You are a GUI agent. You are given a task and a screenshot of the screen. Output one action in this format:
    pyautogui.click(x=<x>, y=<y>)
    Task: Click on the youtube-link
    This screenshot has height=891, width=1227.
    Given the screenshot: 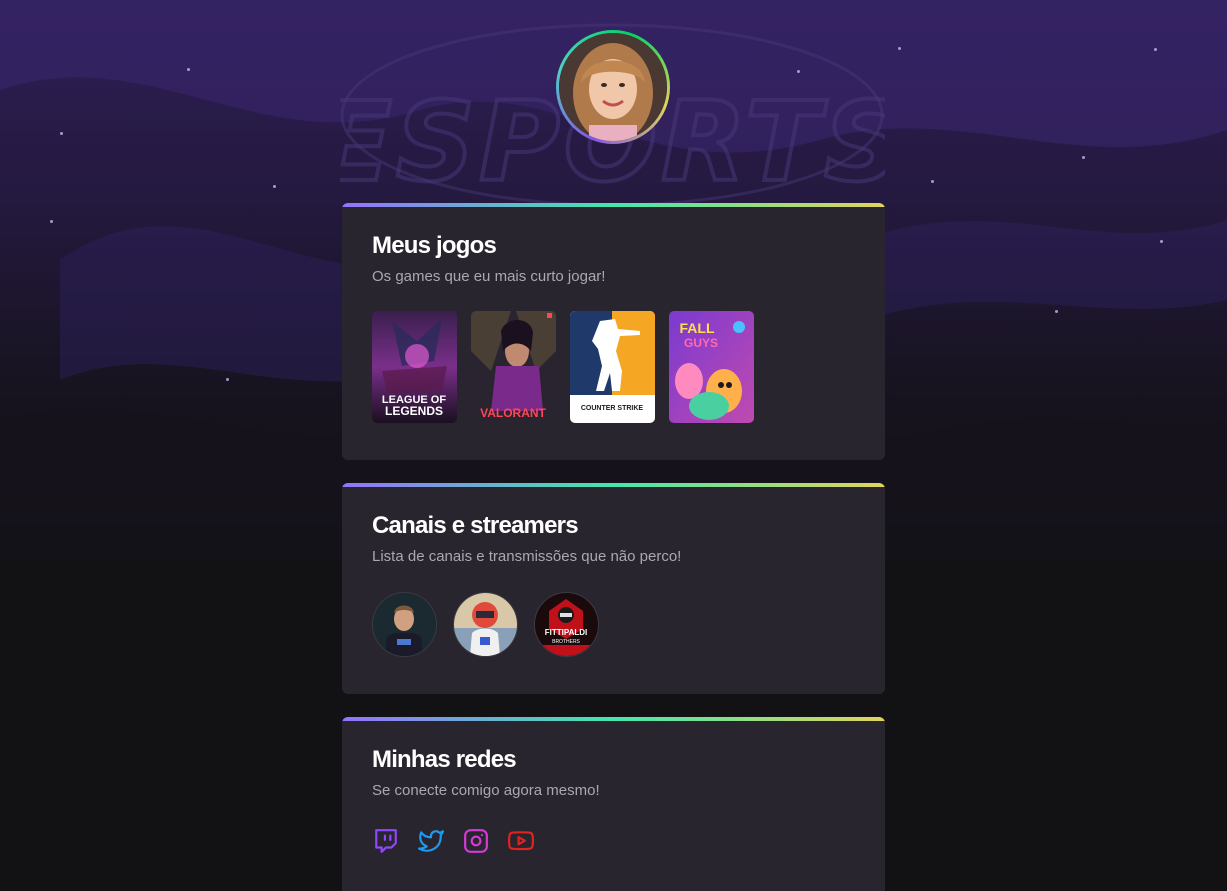 What is the action you would take?
    pyautogui.click(x=521, y=841)
    